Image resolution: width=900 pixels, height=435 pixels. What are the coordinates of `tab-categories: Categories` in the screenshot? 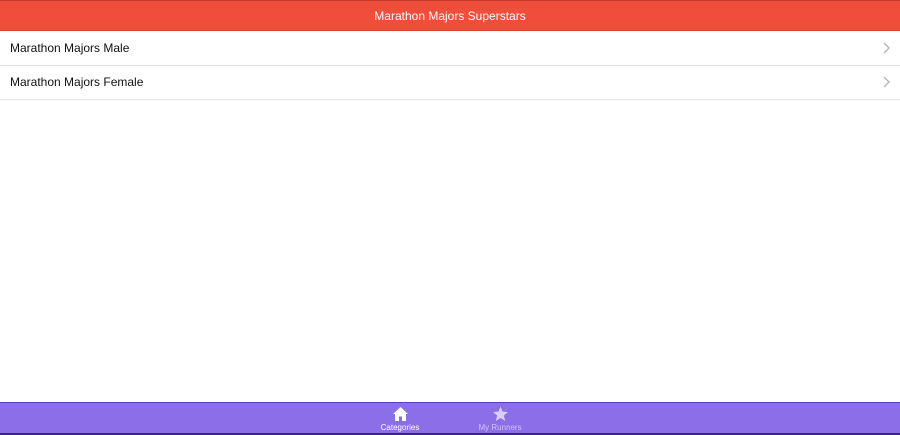 It's located at (400, 418).